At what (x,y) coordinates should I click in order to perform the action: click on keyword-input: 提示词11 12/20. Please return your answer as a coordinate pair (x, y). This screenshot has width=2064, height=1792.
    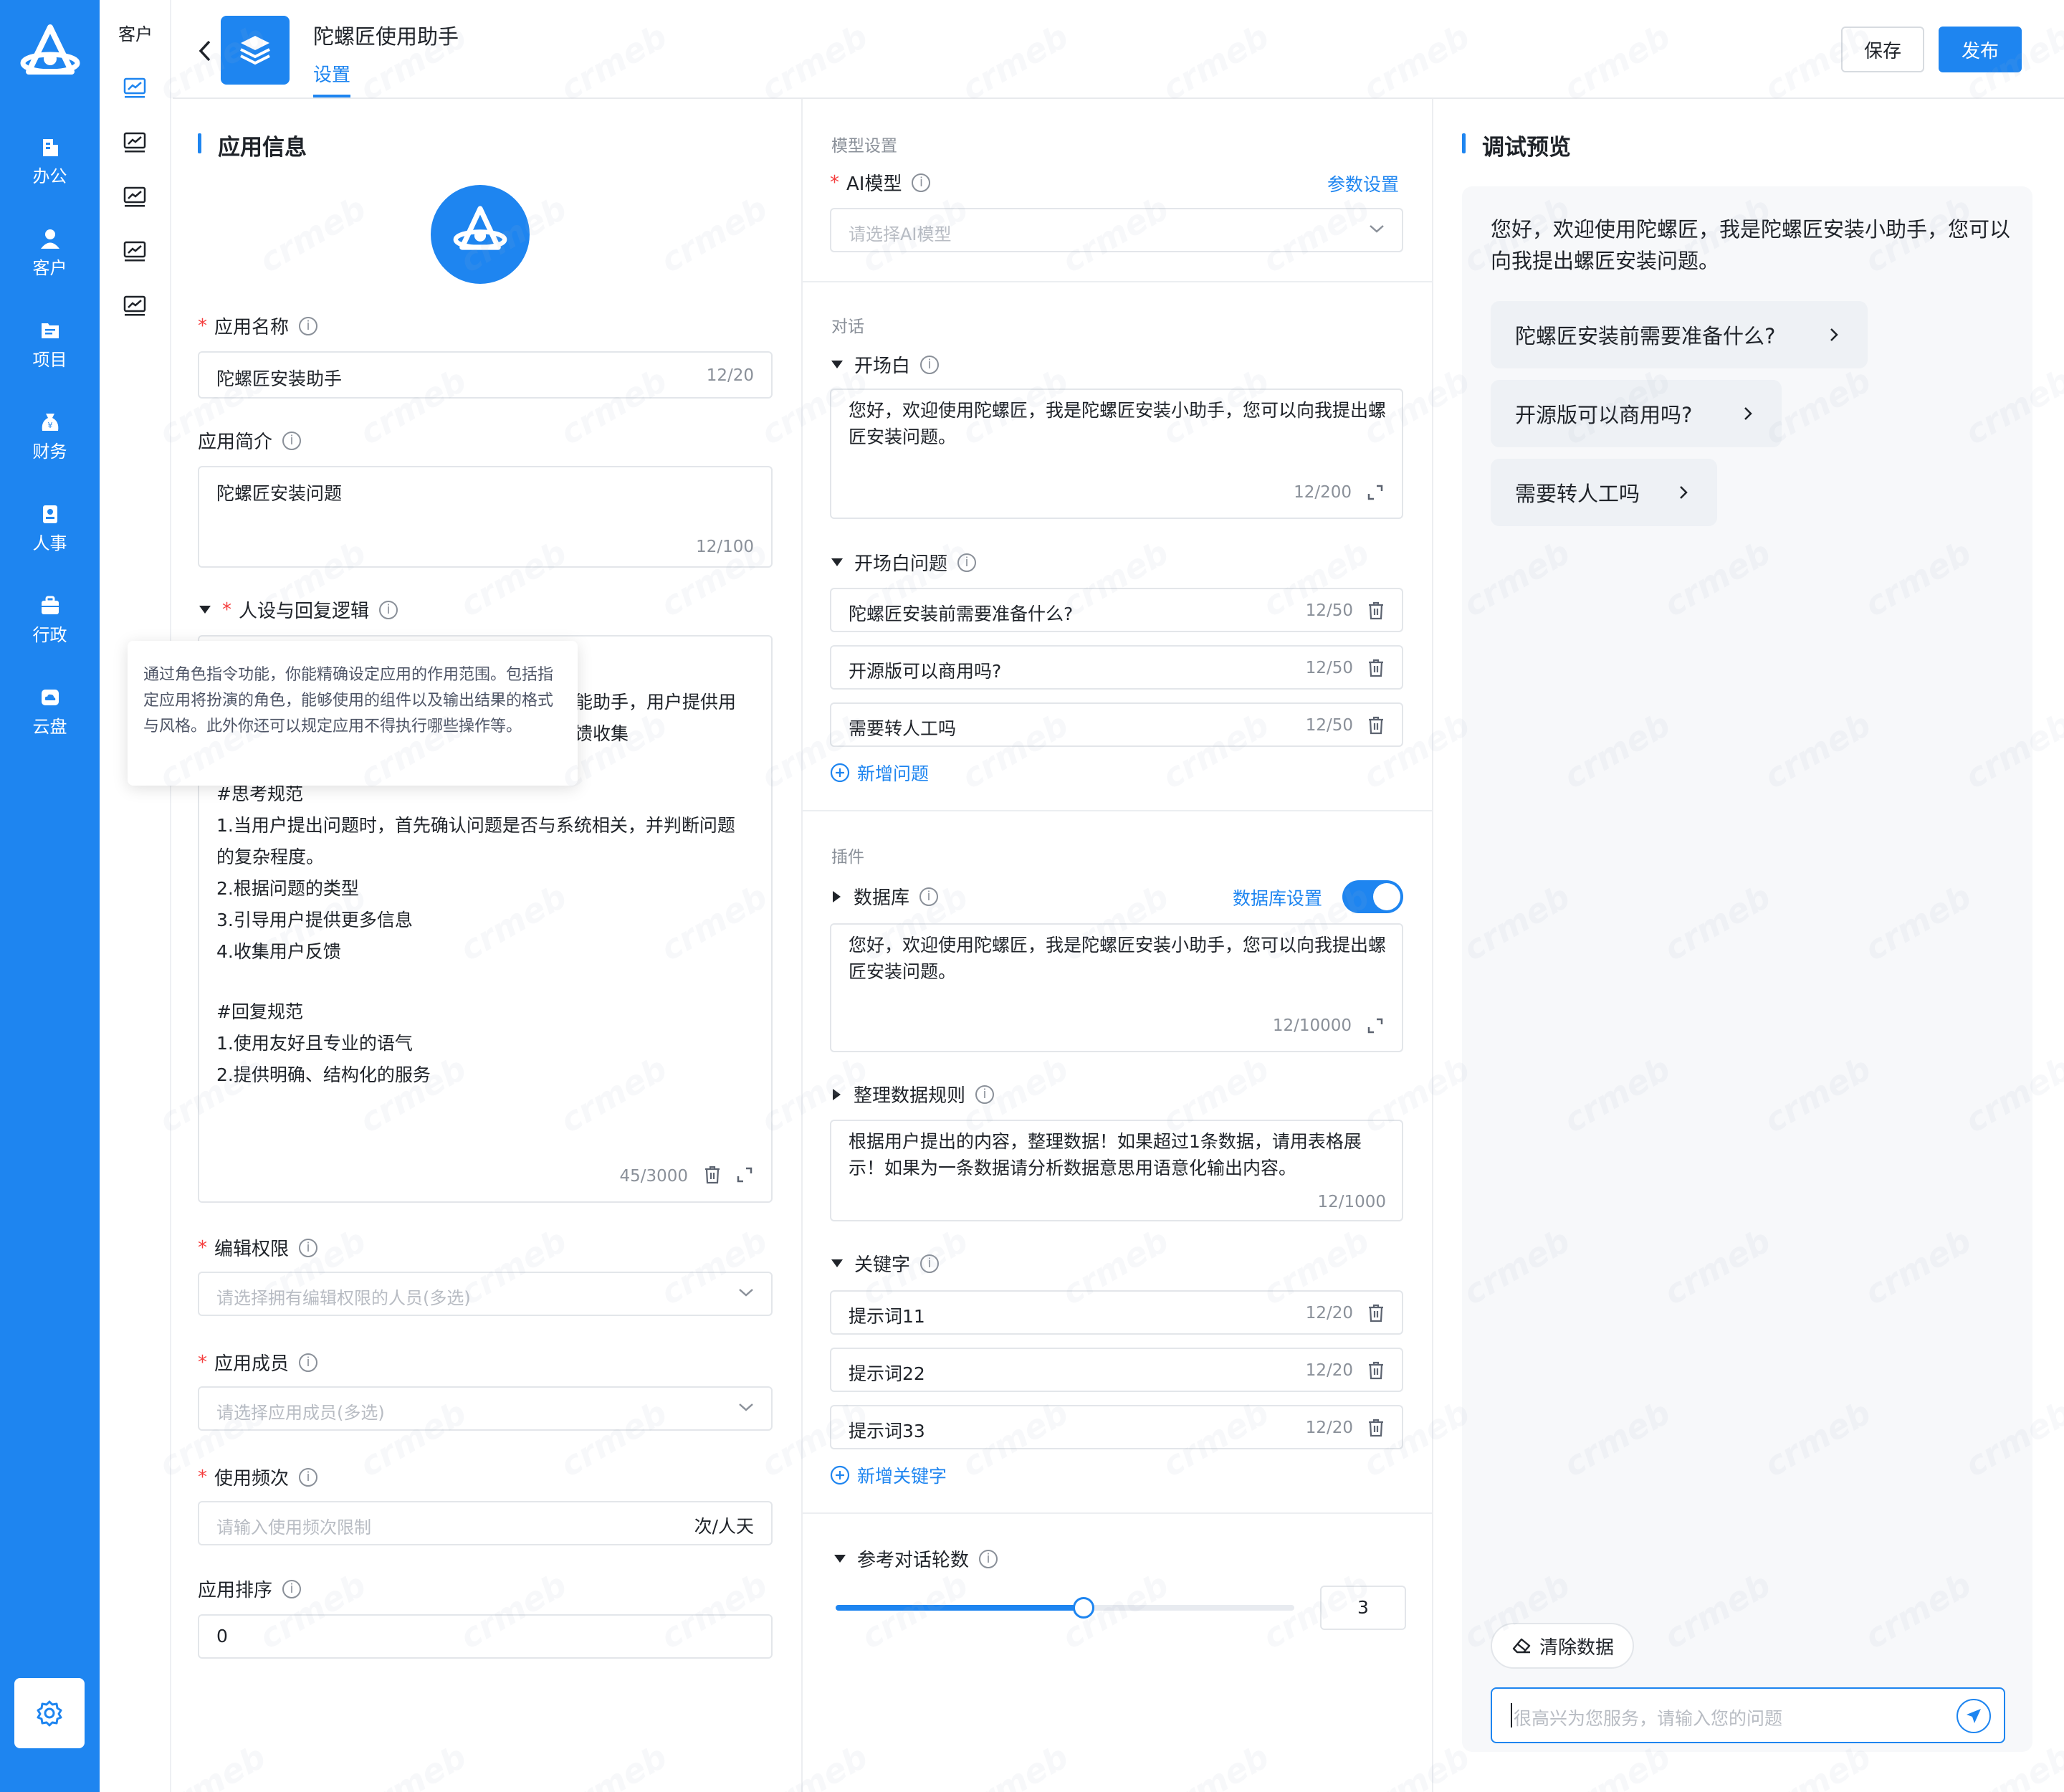
    Looking at the image, I should click on (1116, 1313).